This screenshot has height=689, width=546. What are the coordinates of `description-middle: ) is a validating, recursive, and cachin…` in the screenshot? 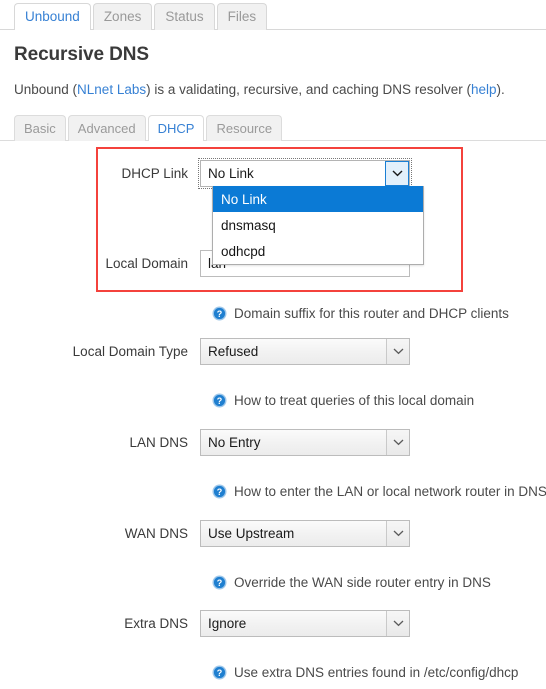 It's located at (308, 89).